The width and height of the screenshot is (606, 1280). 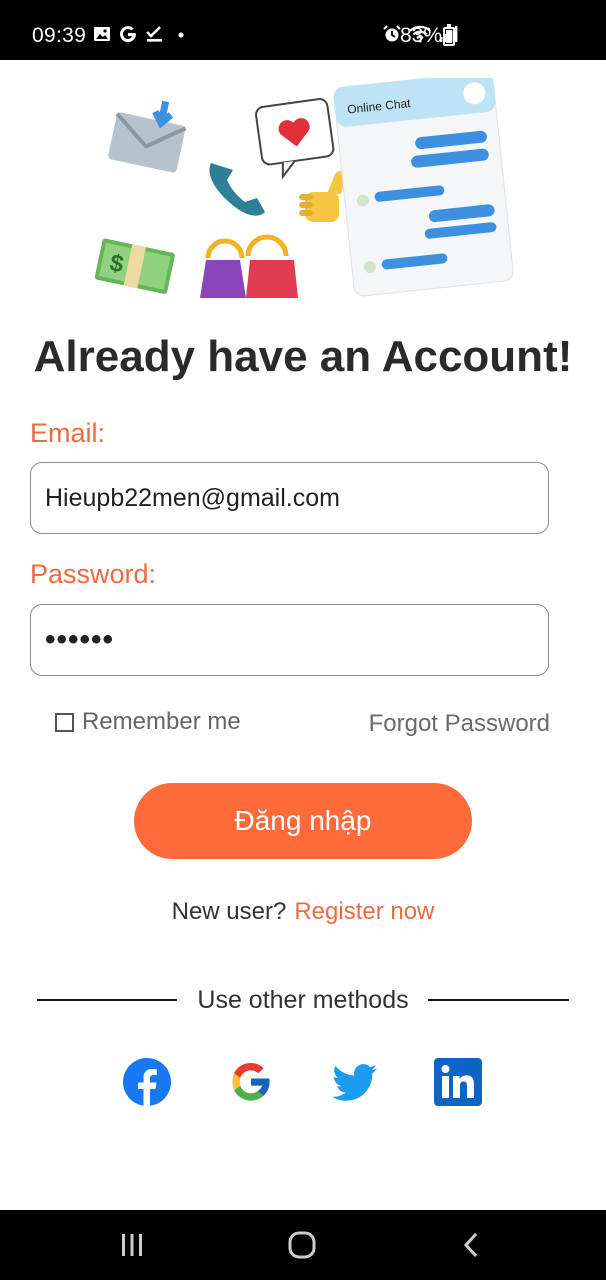 I want to click on forgot-password-link: Forgot Password, so click(x=459, y=724).